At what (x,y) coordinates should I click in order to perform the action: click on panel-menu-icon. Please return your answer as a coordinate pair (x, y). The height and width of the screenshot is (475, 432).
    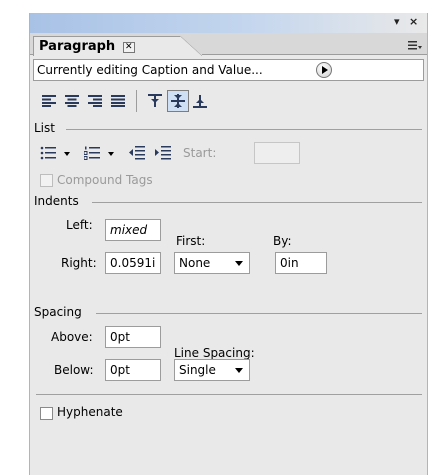
    Looking at the image, I should click on (415, 44).